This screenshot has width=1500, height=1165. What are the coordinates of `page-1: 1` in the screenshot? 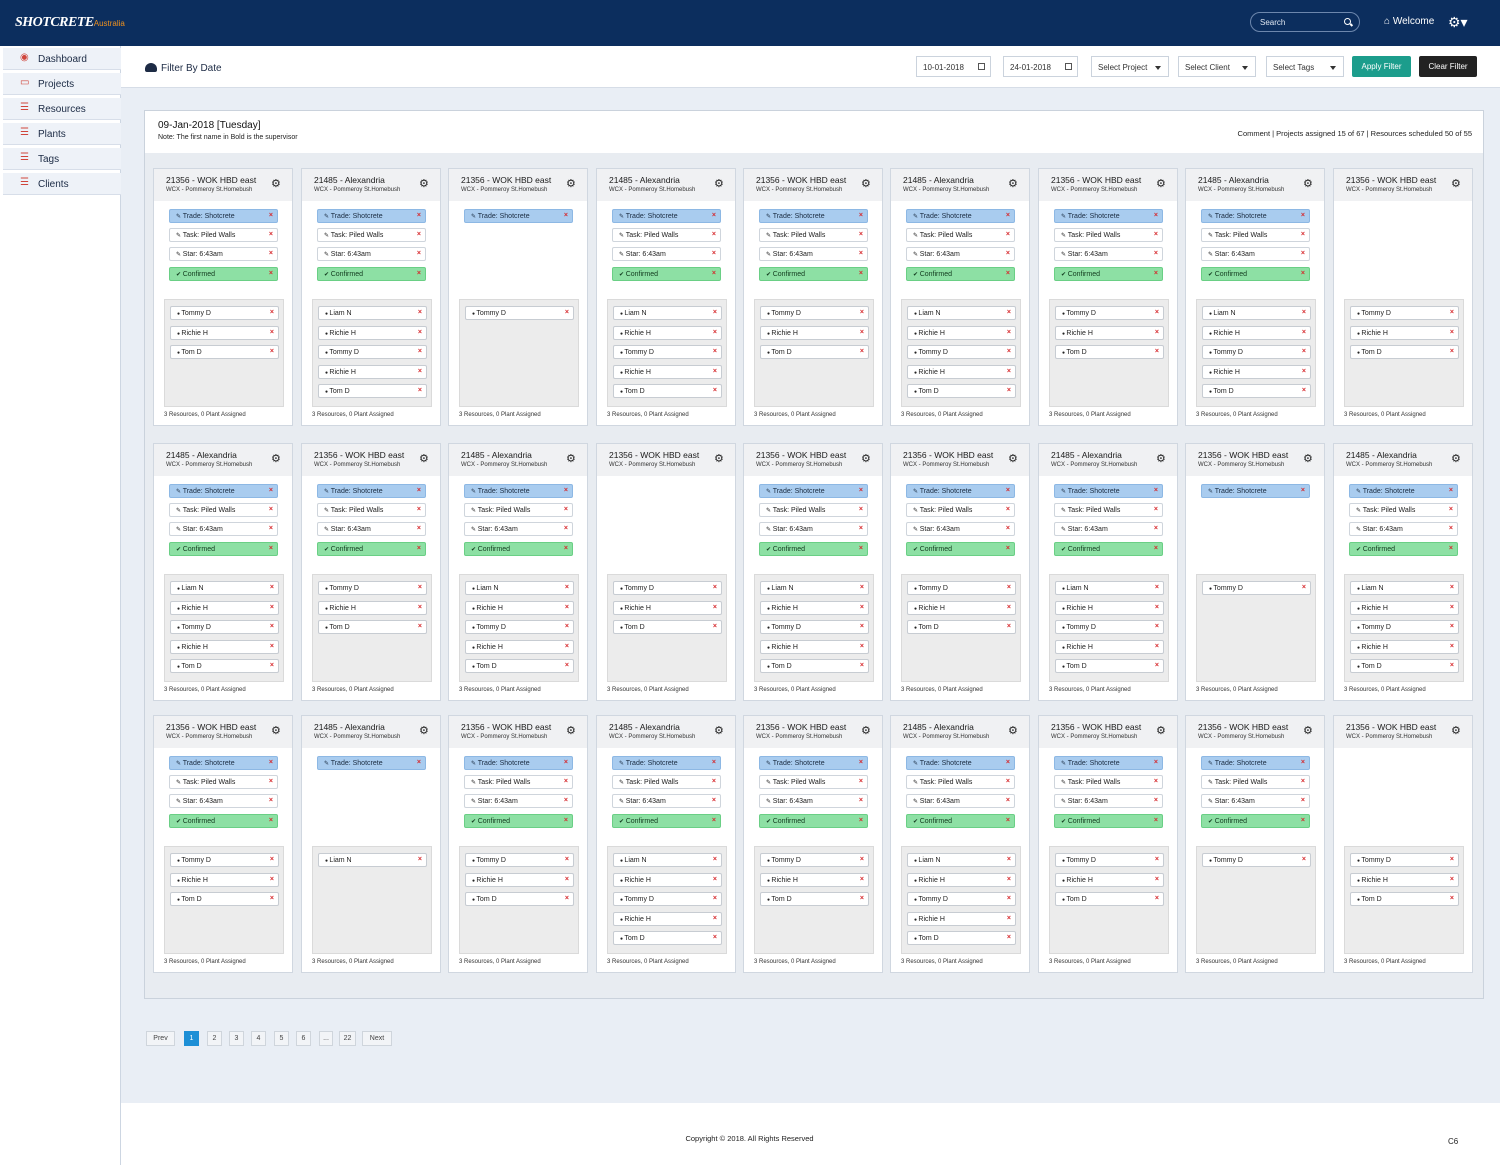 It's located at (191, 1038).